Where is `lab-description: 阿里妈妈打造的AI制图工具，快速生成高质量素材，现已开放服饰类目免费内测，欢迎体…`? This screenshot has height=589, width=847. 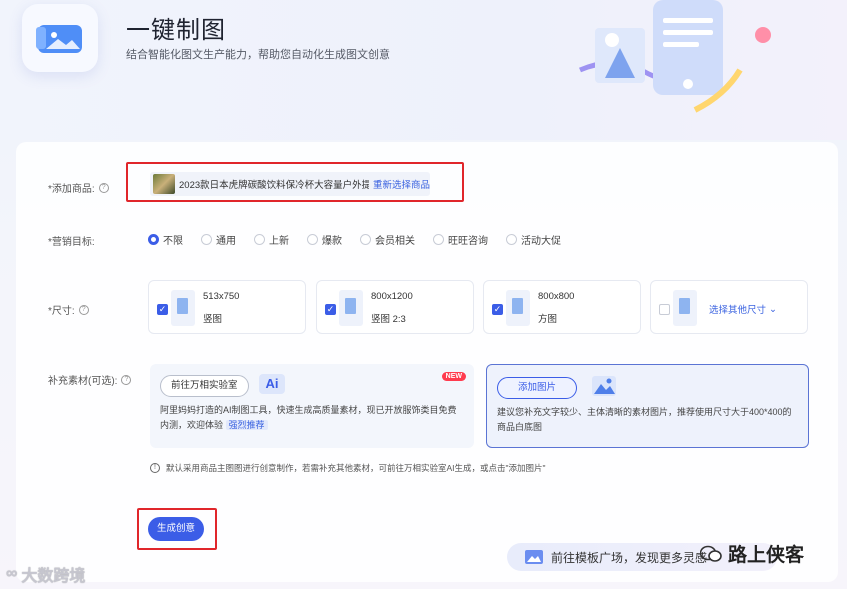
lab-description: 阿里妈妈打造的AI制图工具，快速生成高质量素材，现已开放服饰类目免费内测，欢迎体… is located at coordinates (308, 418).